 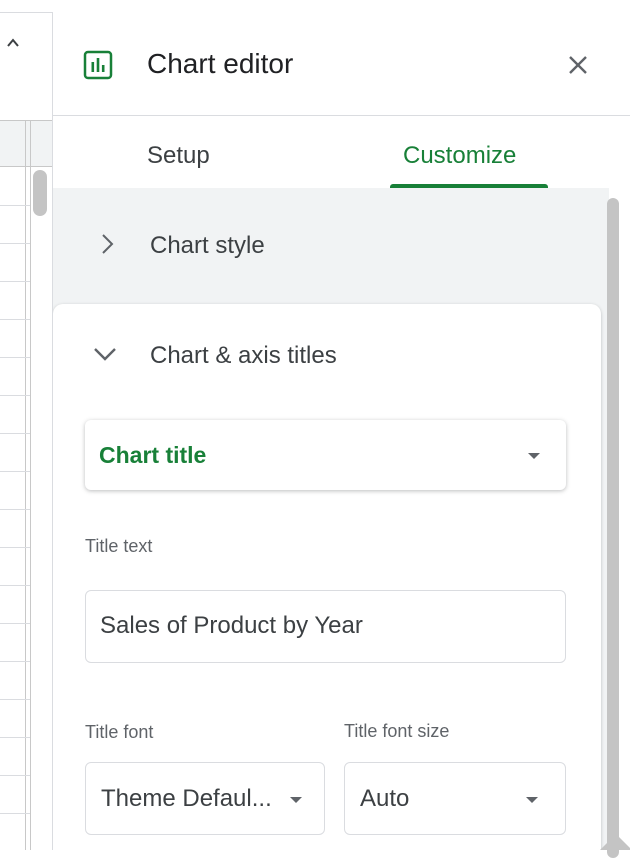 I want to click on chevron-right-icon, so click(x=108, y=244).